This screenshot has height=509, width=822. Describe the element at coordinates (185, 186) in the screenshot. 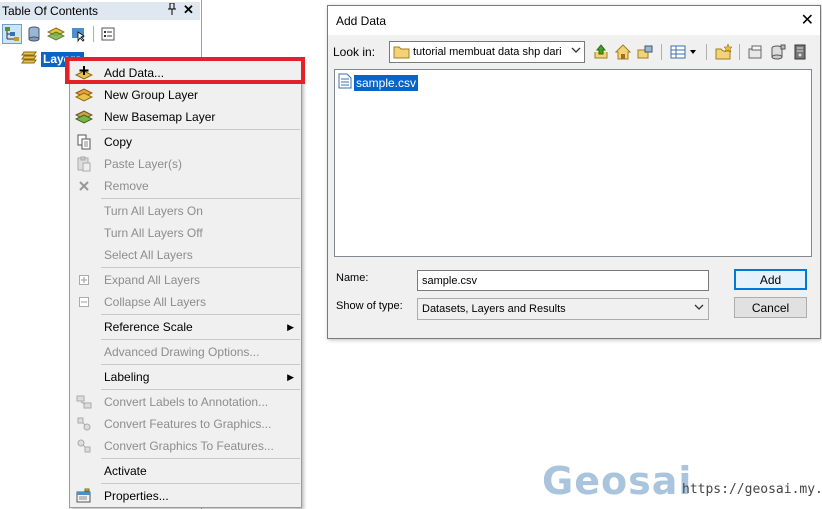

I see `menu-item-remove: Remove` at that location.